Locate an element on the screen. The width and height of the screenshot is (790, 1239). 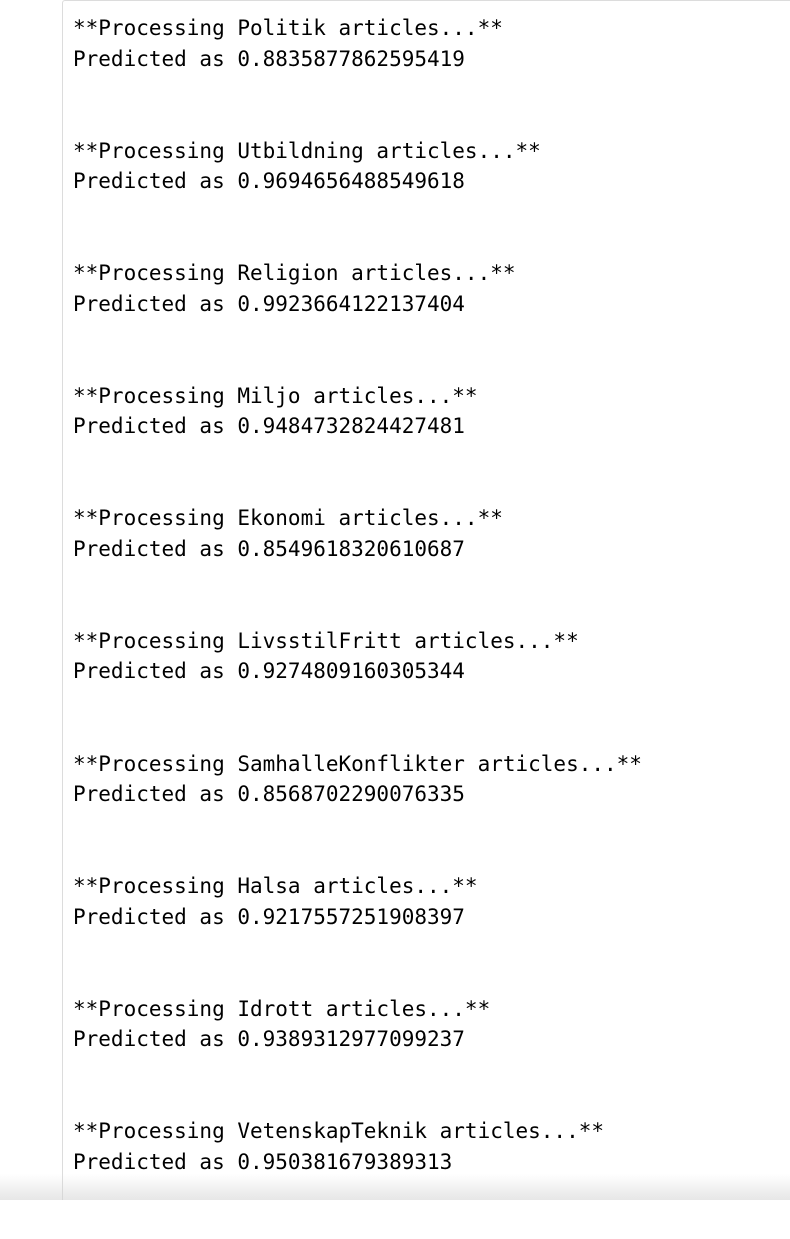
processing-line: **Processing Miljo articles...** is located at coordinates (275, 395).